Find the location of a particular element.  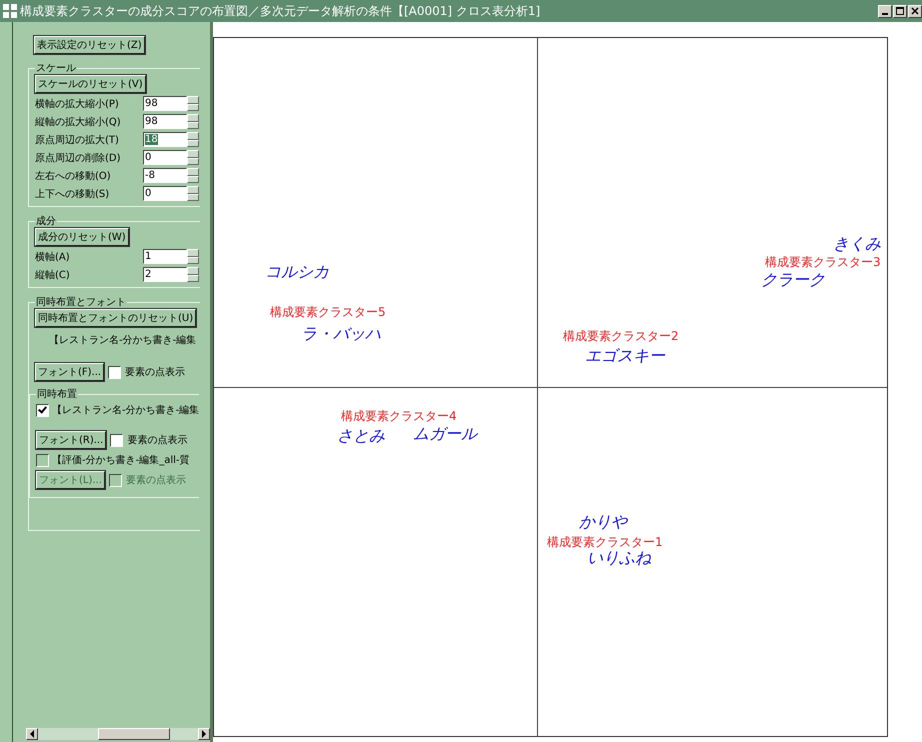

close-button is located at coordinates (915, 11).